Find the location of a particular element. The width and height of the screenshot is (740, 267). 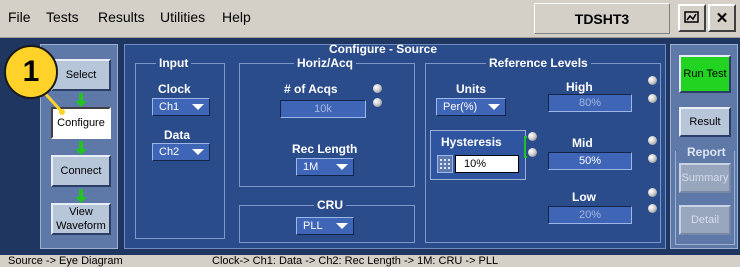

close-button: ✕ is located at coordinates (722, 18).